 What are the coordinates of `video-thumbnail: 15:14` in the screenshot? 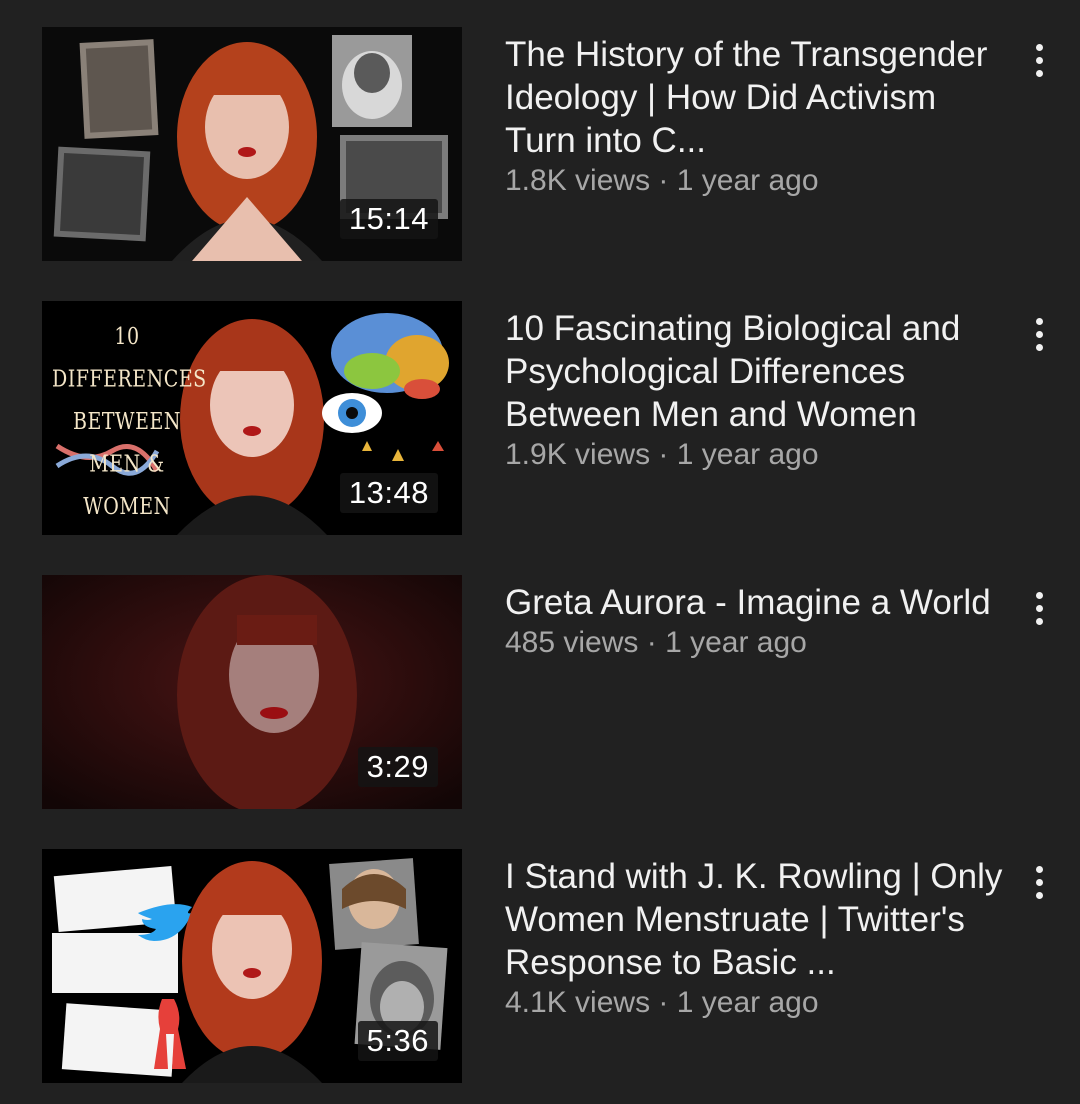 It's located at (252, 144).